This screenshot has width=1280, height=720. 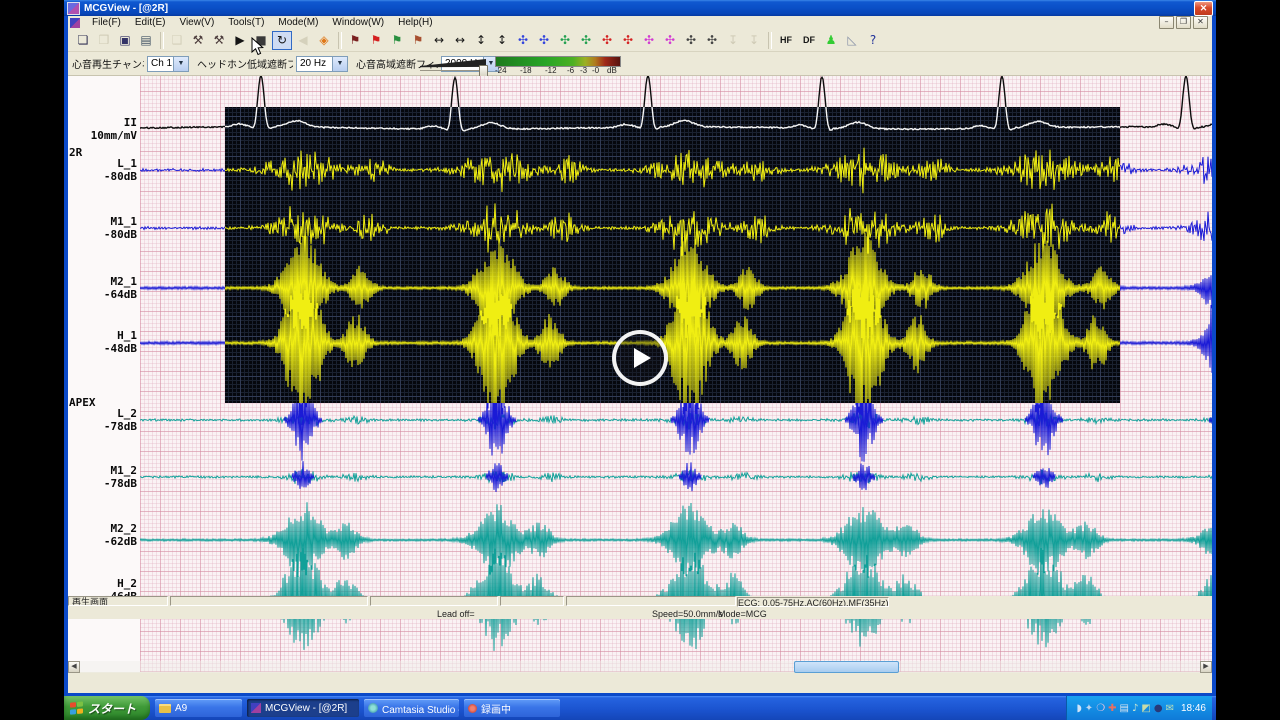 What do you see at coordinates (340, 40) in the screenshot?
I see `toolbar-separator` at bounding box center [340, 40].